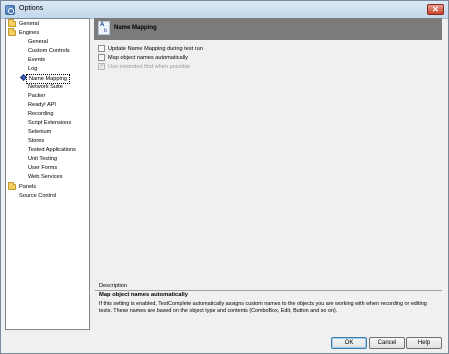  What do you see at coordinates (104, 28) in the screenshot?
I see `name-mapping-page-icon` at bounding box center [104, 28].